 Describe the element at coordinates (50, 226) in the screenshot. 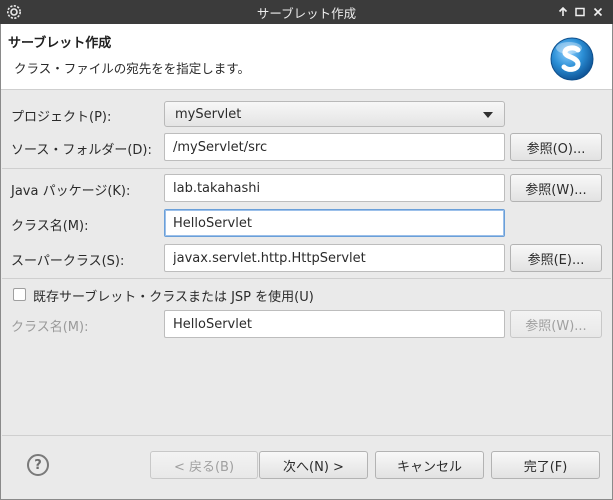

I see `class-name-label: クラス名(M):` at that location.